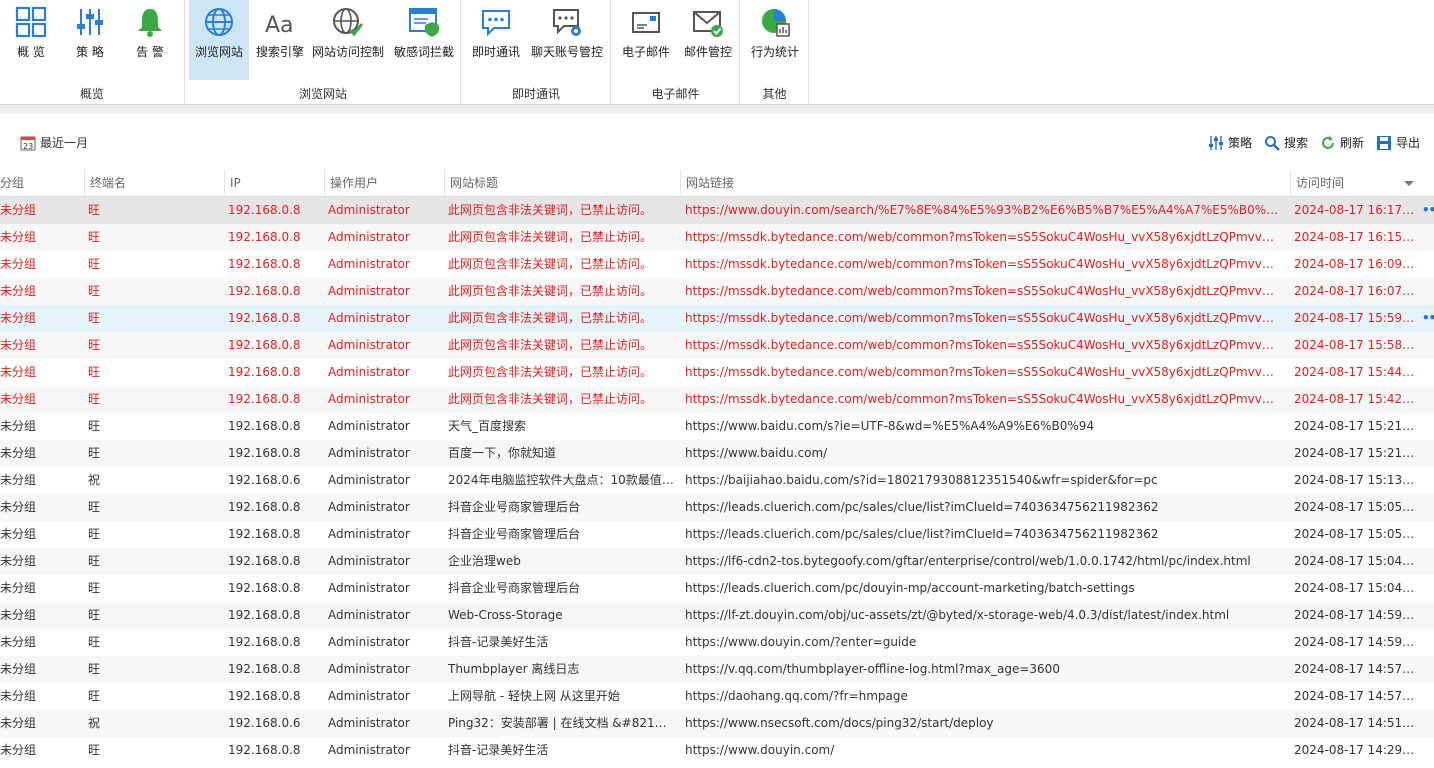  What do you see at coordinates (150, 52) in the screenshot?
I see `alert-label: 告 警` at bounding box center [150, 52].